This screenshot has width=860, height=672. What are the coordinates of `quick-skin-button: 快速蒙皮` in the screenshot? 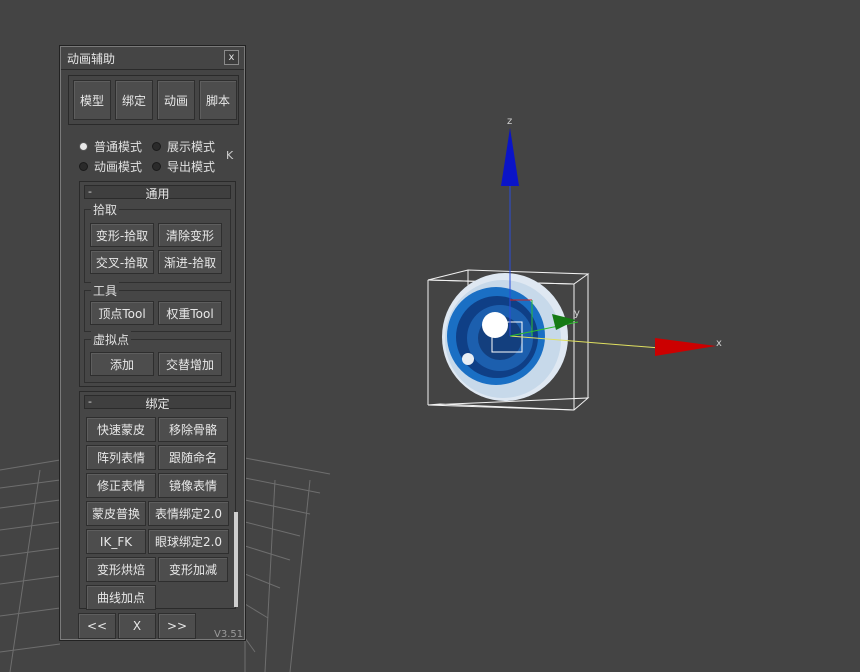 It's located at (121, 429).